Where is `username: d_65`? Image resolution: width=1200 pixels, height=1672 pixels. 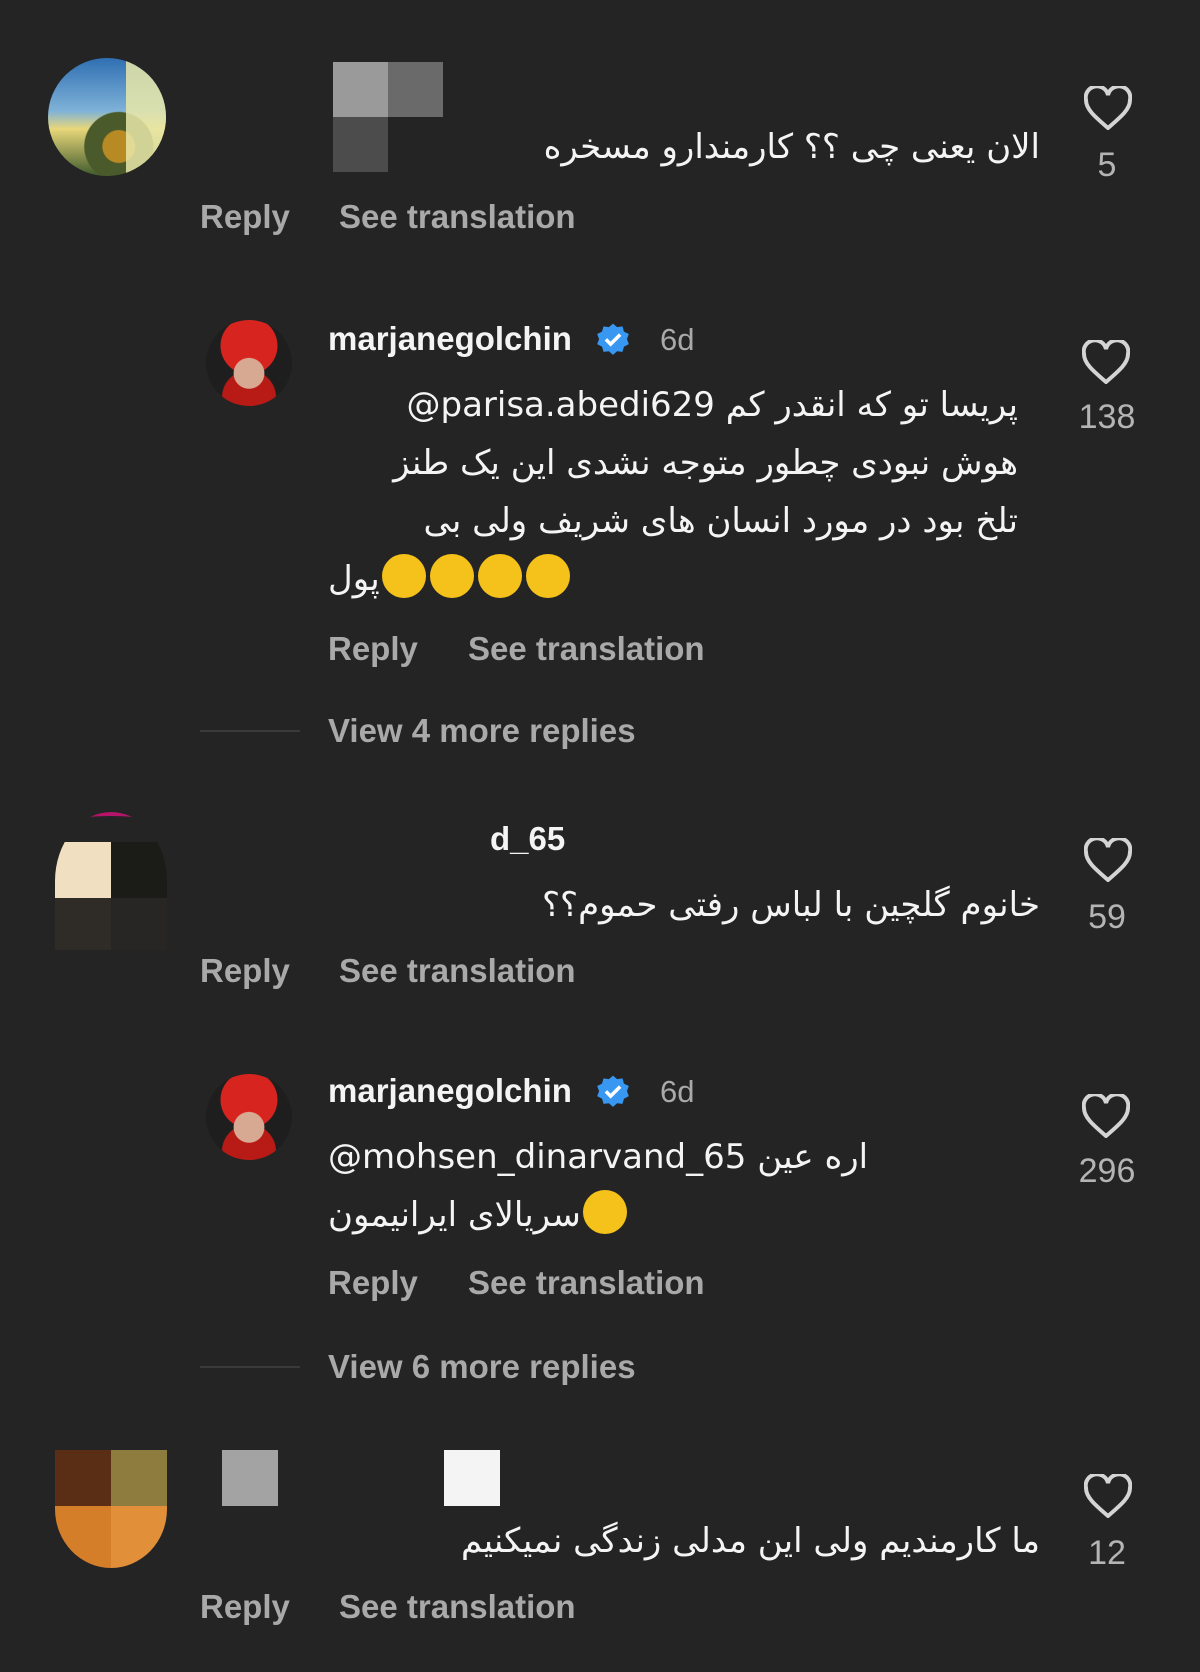 username: d_65 is located at coordinates (527, 839).